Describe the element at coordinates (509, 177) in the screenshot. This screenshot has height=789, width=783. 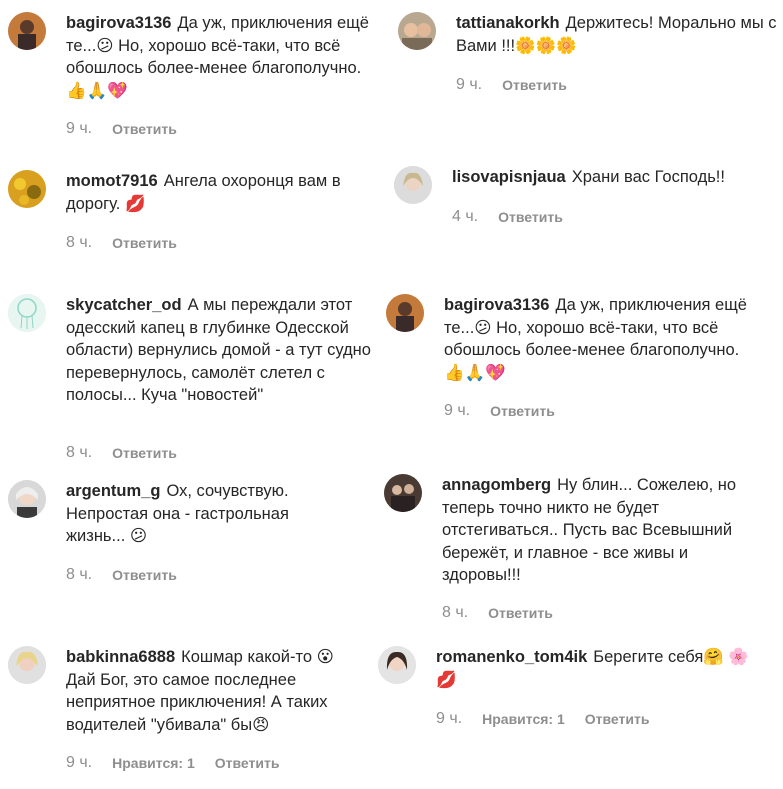
I see `username-link: lisovapisnjaua` at that location.